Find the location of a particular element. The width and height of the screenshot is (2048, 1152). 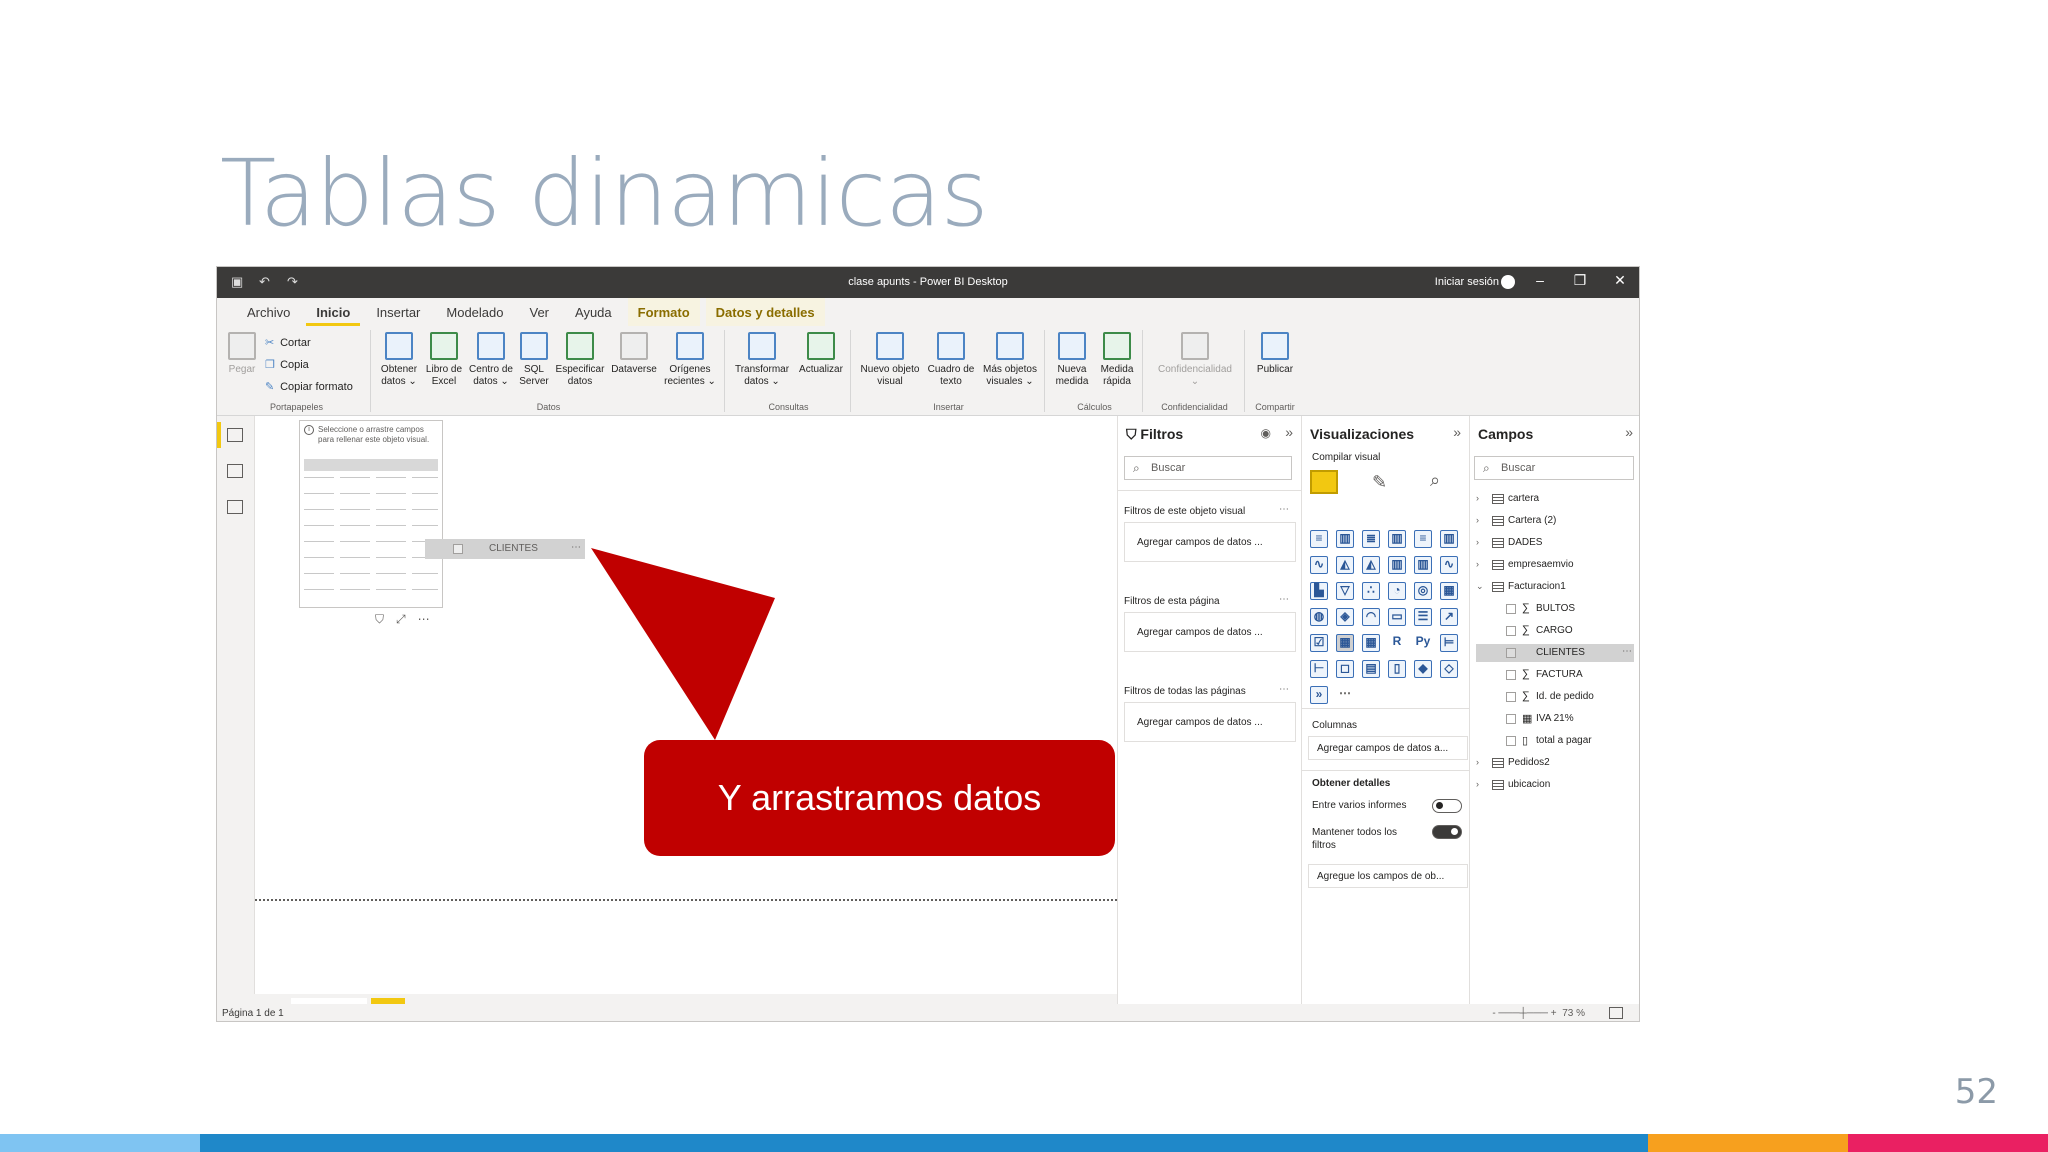

power-automate-icon: ◇ is located at coordinates (1449, 669).